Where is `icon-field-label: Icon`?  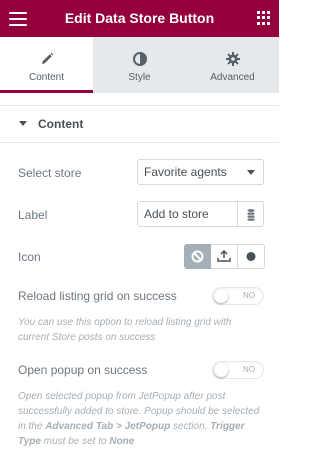
icon-field-label: Icon is located at coordinates (29, 257).